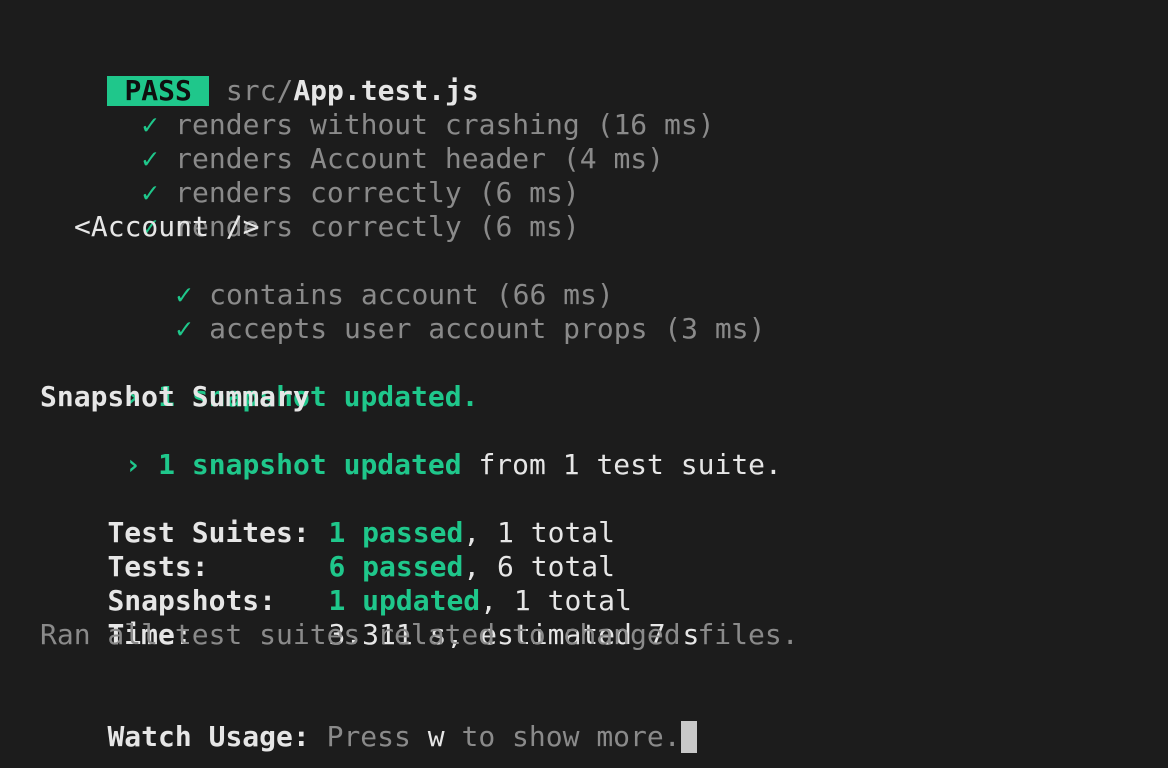  Describe the element at coordinates (604, 379) in the screenshot. I see `snapshot-notice: › 1 snapshot updated.` at that location.